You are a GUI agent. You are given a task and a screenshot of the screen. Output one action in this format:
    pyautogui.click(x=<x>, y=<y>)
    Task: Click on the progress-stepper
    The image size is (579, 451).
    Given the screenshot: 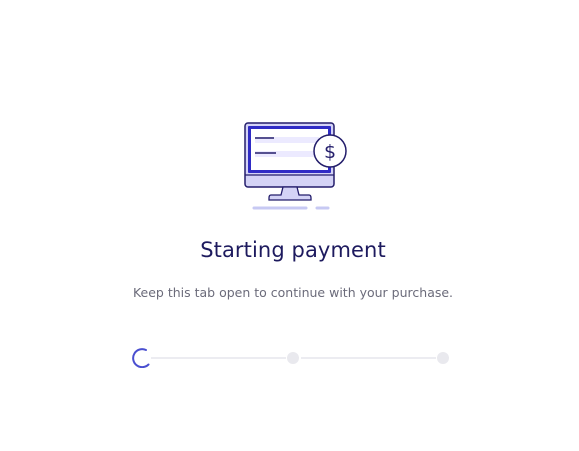 What is the action you would take?
    pyautogui.click(x=292, y=358)
    